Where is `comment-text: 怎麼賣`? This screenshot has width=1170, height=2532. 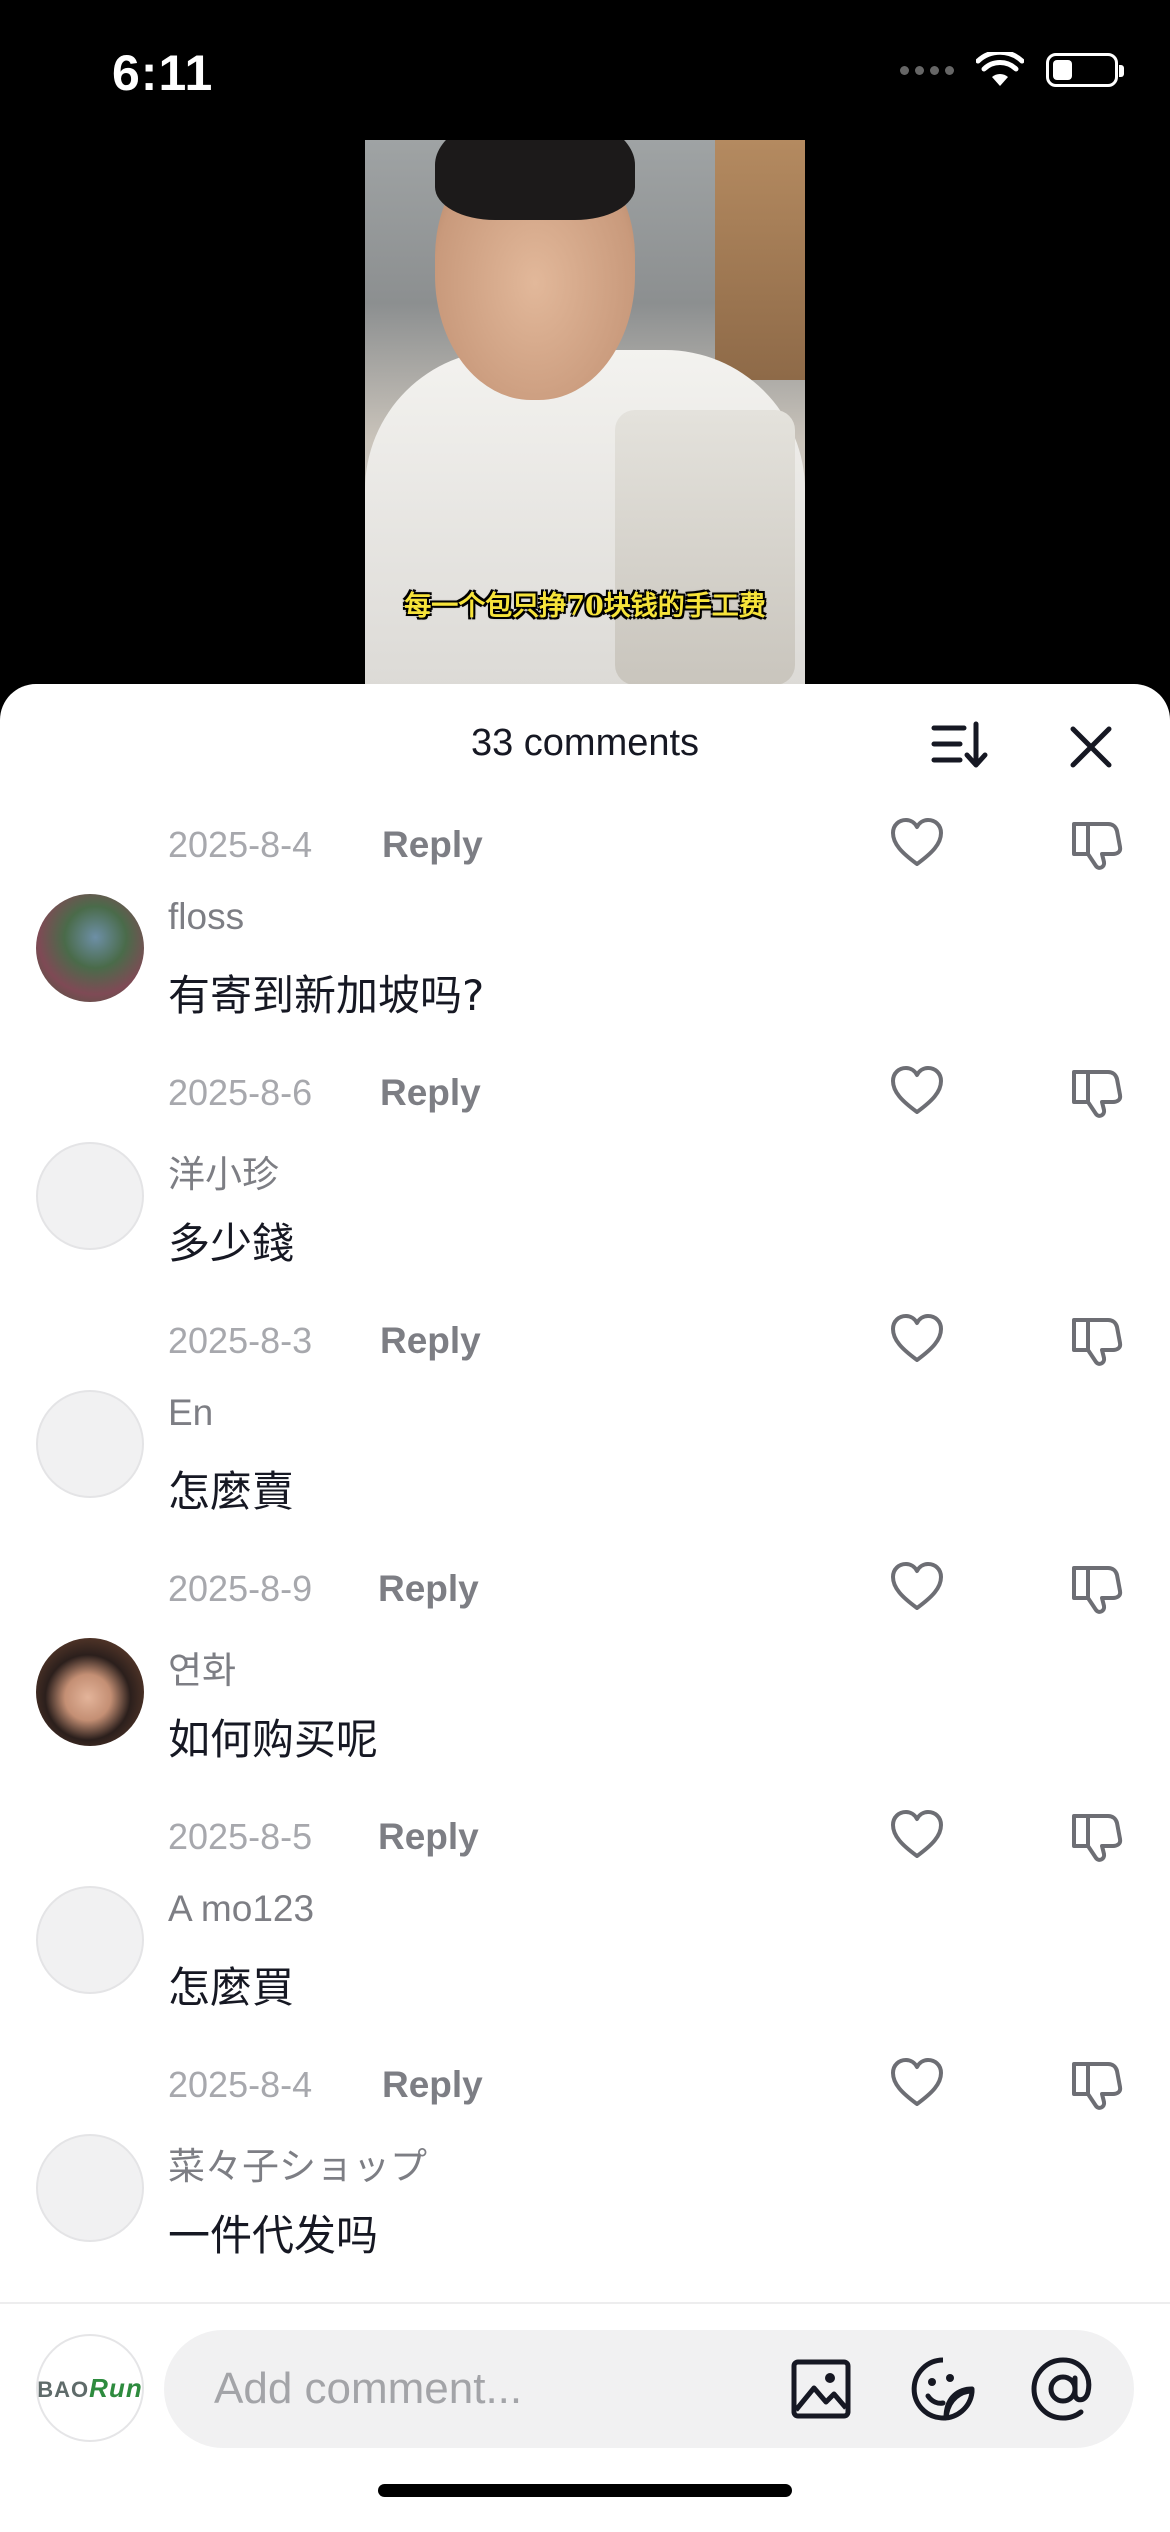
comment-text: 怎麼賣 is located at coordinates (231, 1491).